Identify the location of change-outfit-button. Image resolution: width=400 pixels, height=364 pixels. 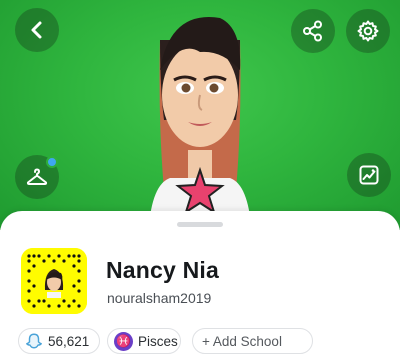
(37, 177).